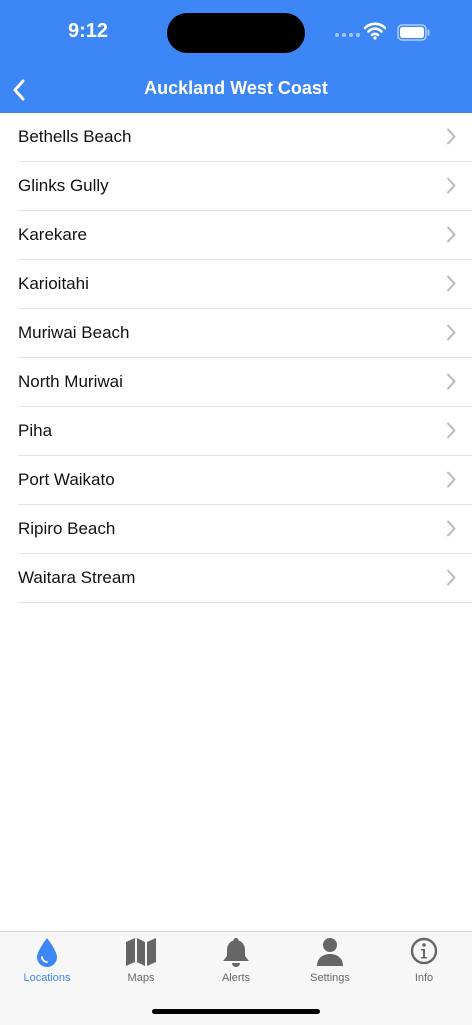  I want to click on tab-settings: Settings, so click(330, 962).